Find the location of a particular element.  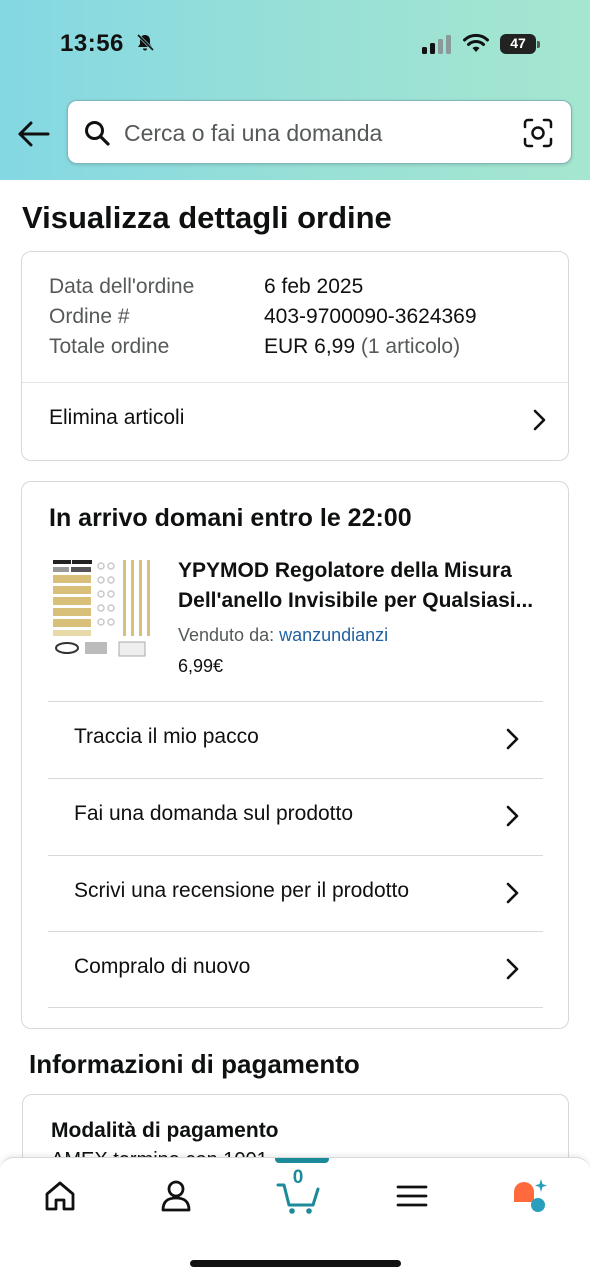

battery-tip is located at coordinates (538, 44).